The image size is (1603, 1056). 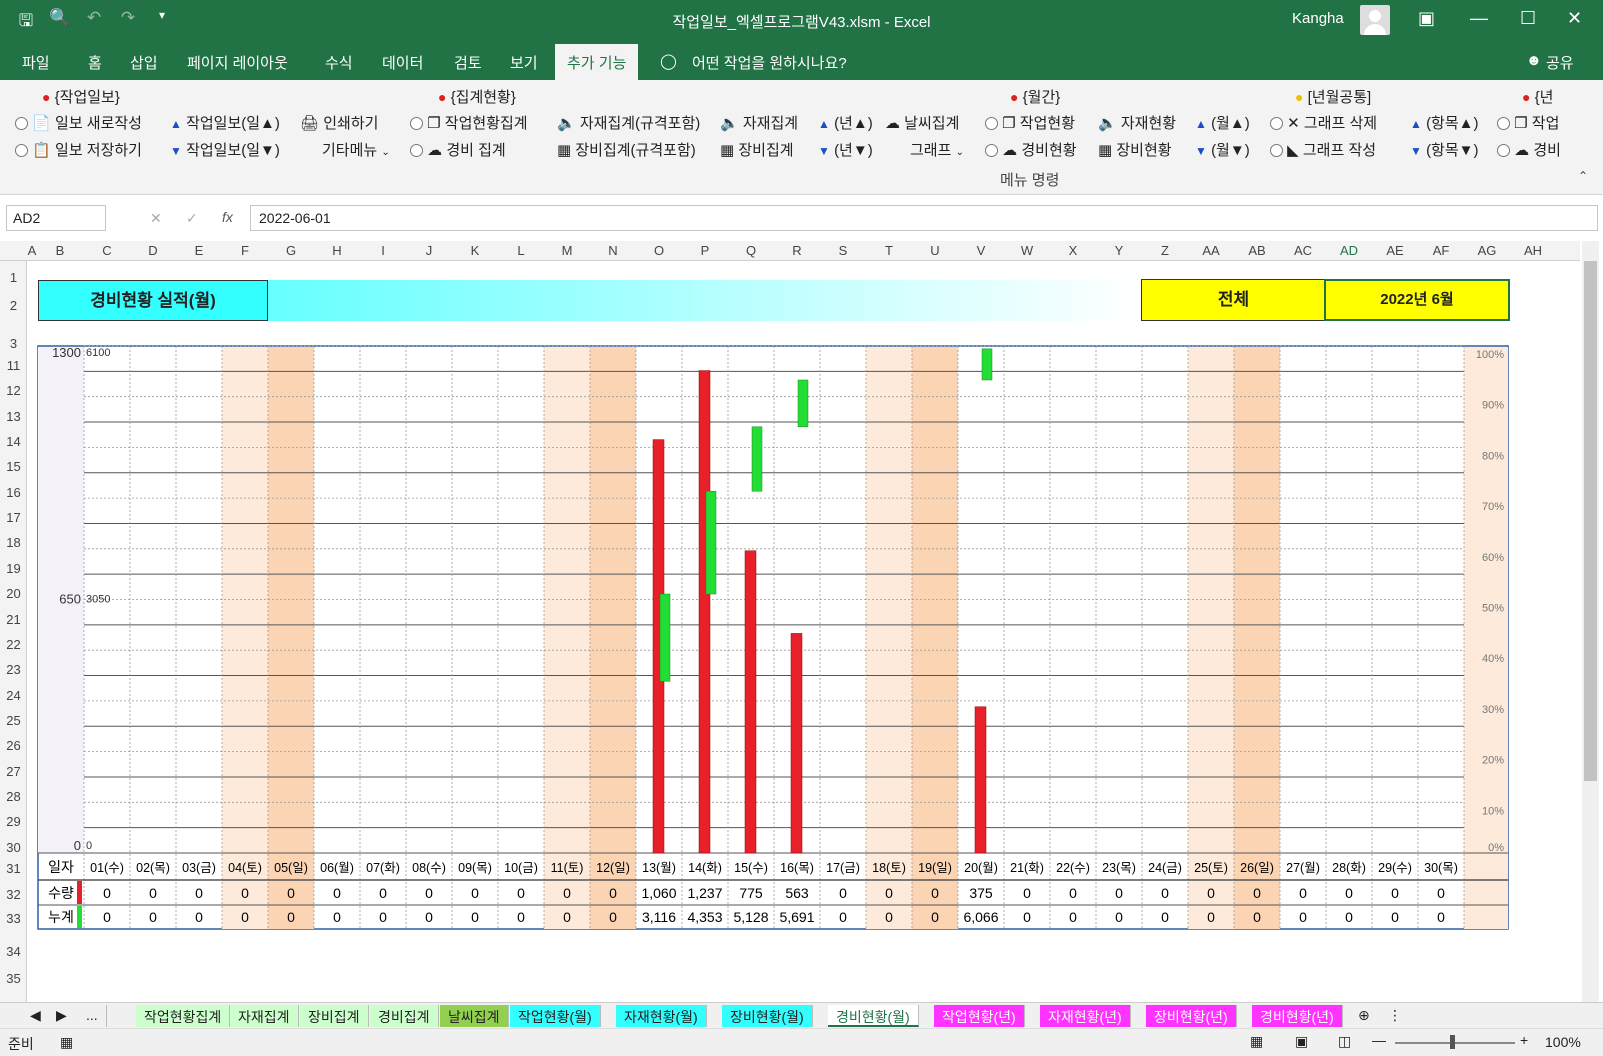 What do you see at coordinates (13, 771) in the screenshot?
I see `row-header: 27` at bounding box center [13, 771].